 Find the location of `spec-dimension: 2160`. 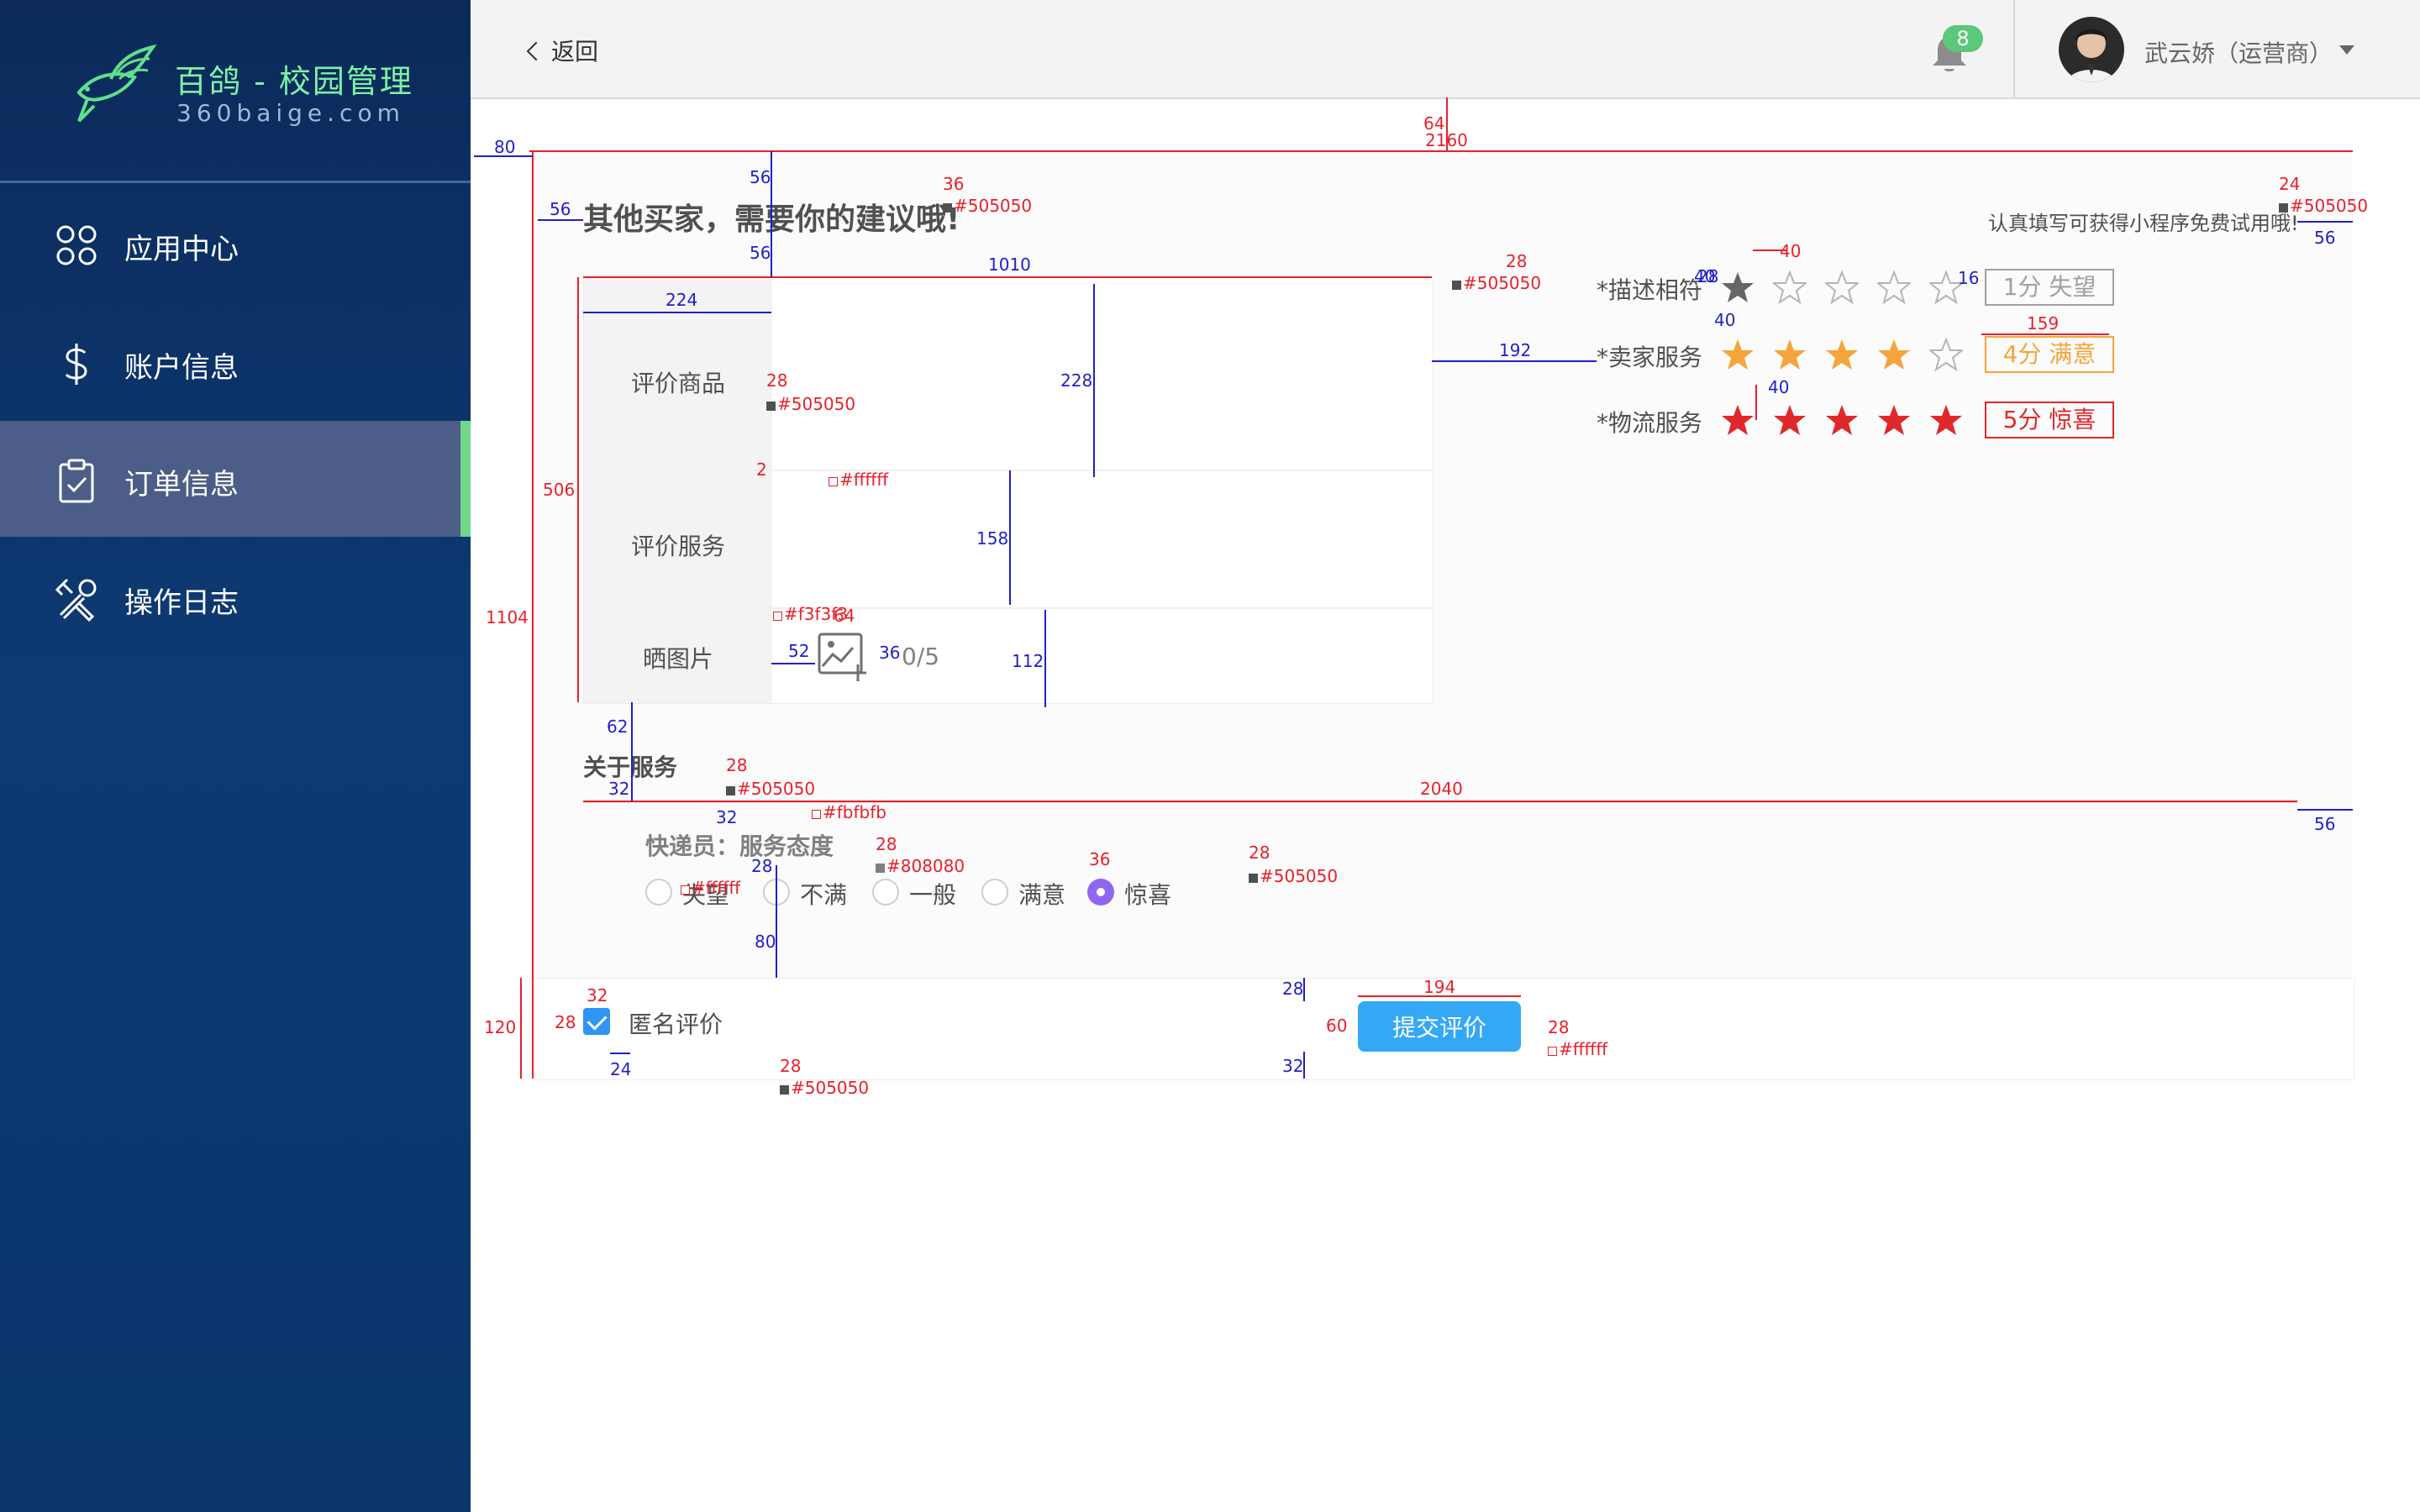

spec-dimension: 2160 is located at coordinates (1446, 140).